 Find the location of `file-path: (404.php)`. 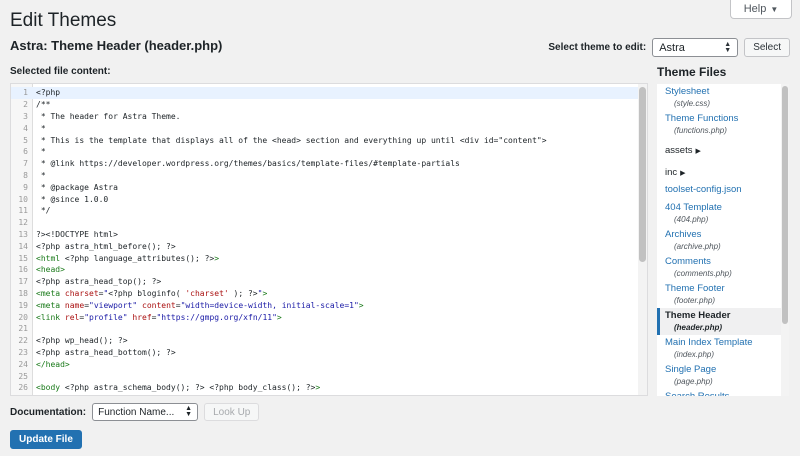

file-path: (404.php) is located at coordinates (691, 219).